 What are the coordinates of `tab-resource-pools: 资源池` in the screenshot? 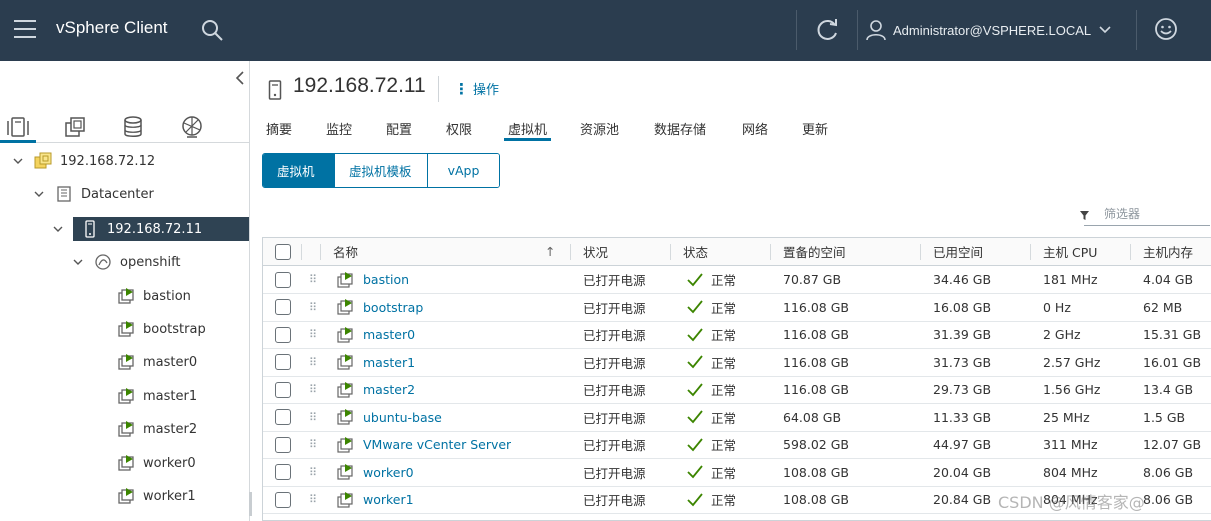 It's located at (599, 128).